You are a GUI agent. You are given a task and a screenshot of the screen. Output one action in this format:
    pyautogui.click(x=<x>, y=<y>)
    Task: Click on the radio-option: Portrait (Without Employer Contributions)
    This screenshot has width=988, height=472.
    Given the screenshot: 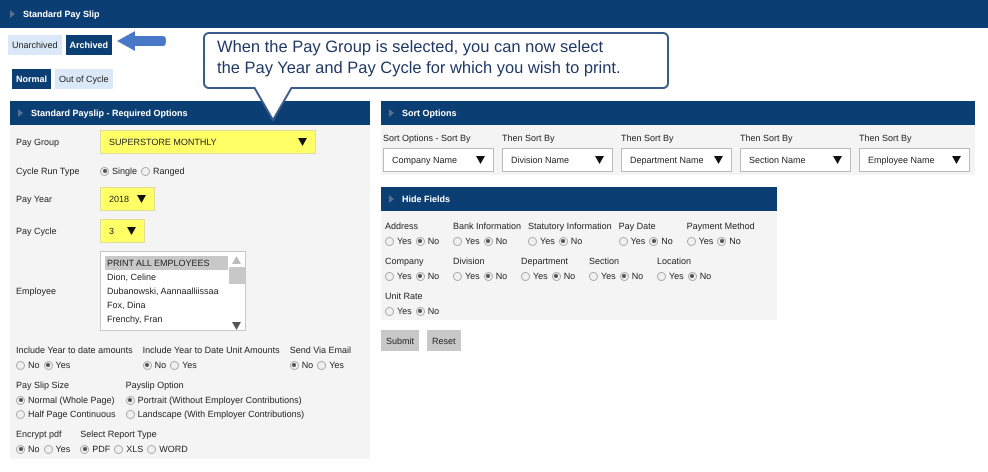 What is the action you would take?
    pyautogui.click(x=215, y=400)
    